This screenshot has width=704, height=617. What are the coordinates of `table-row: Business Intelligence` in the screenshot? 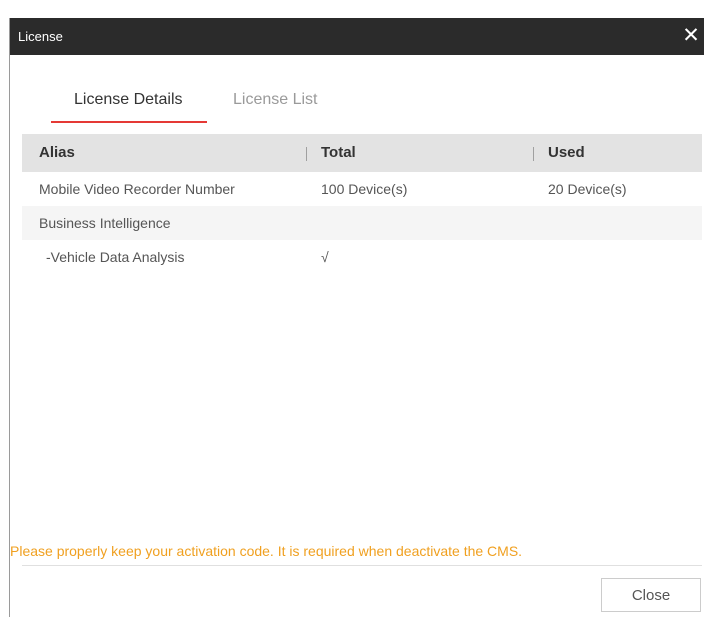 It's located at (362, 223).